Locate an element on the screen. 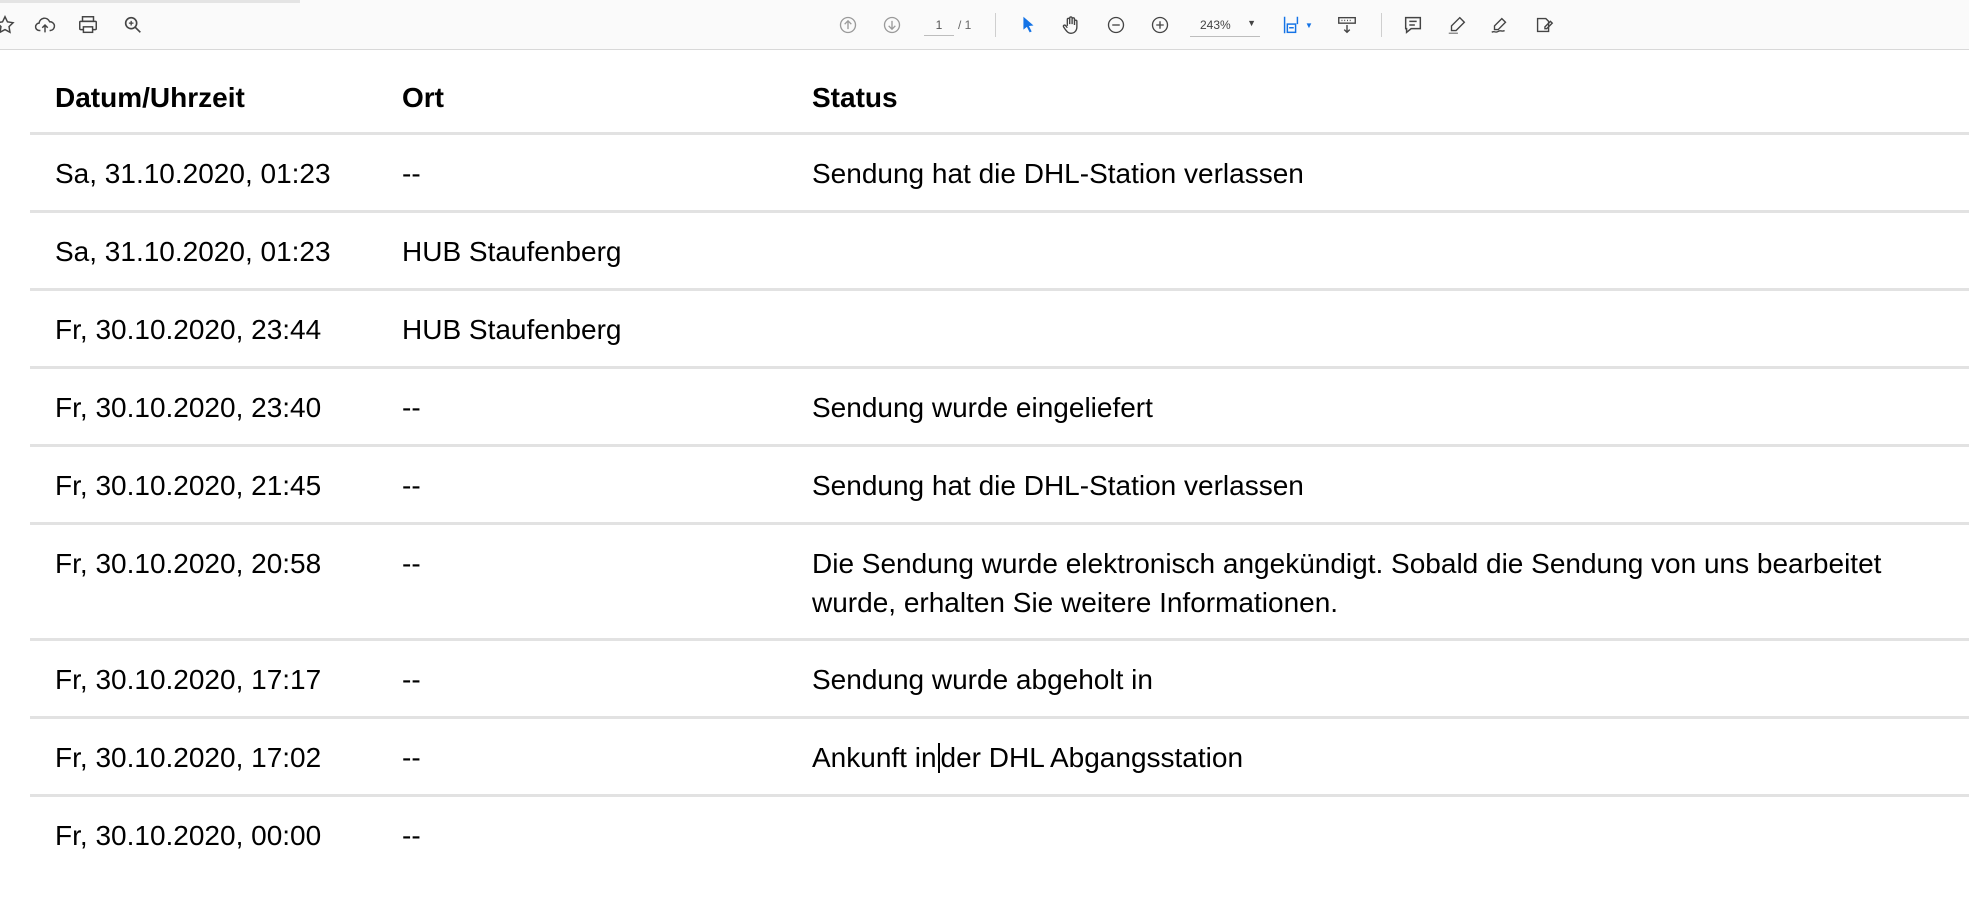 Image resolution: width=1969 pixels, height=924 pixels. comment-icon is located at coordinates (1413, 25).